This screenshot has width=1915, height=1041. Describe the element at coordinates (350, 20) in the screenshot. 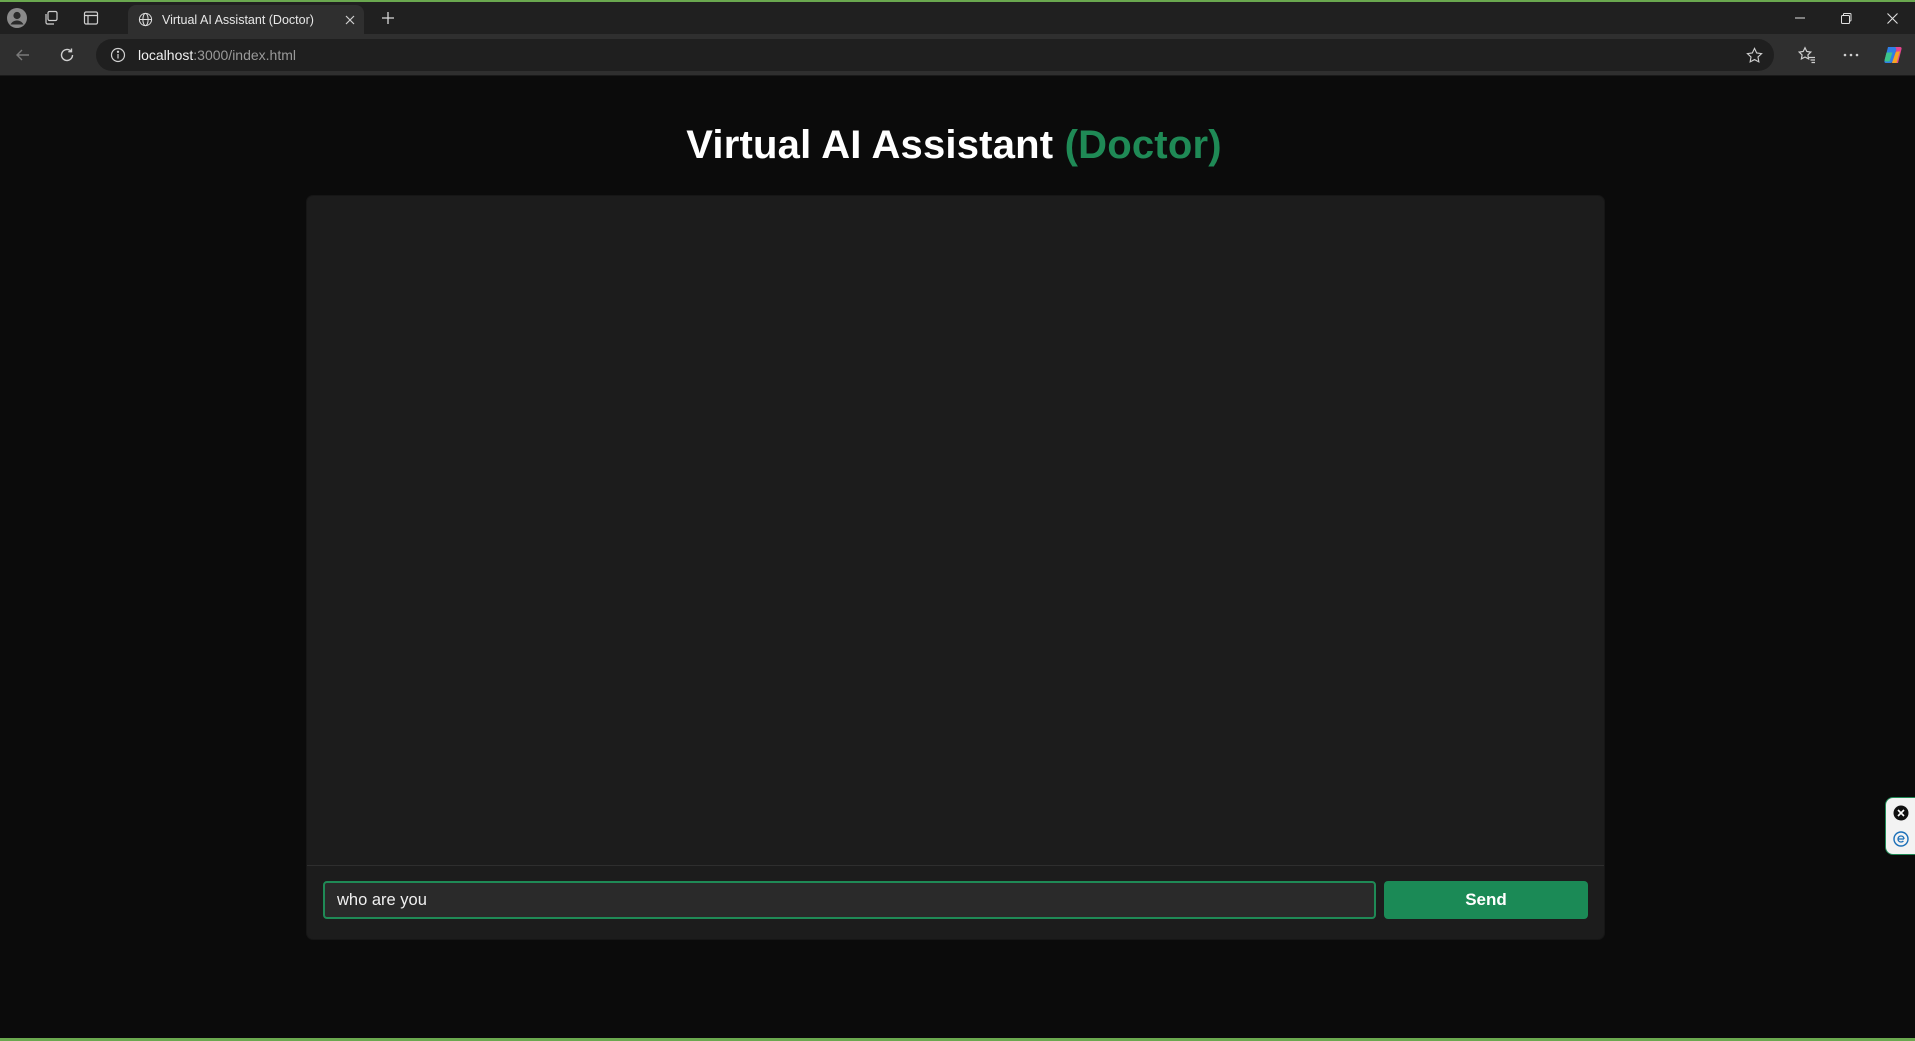

I see `close-icon` at that location.